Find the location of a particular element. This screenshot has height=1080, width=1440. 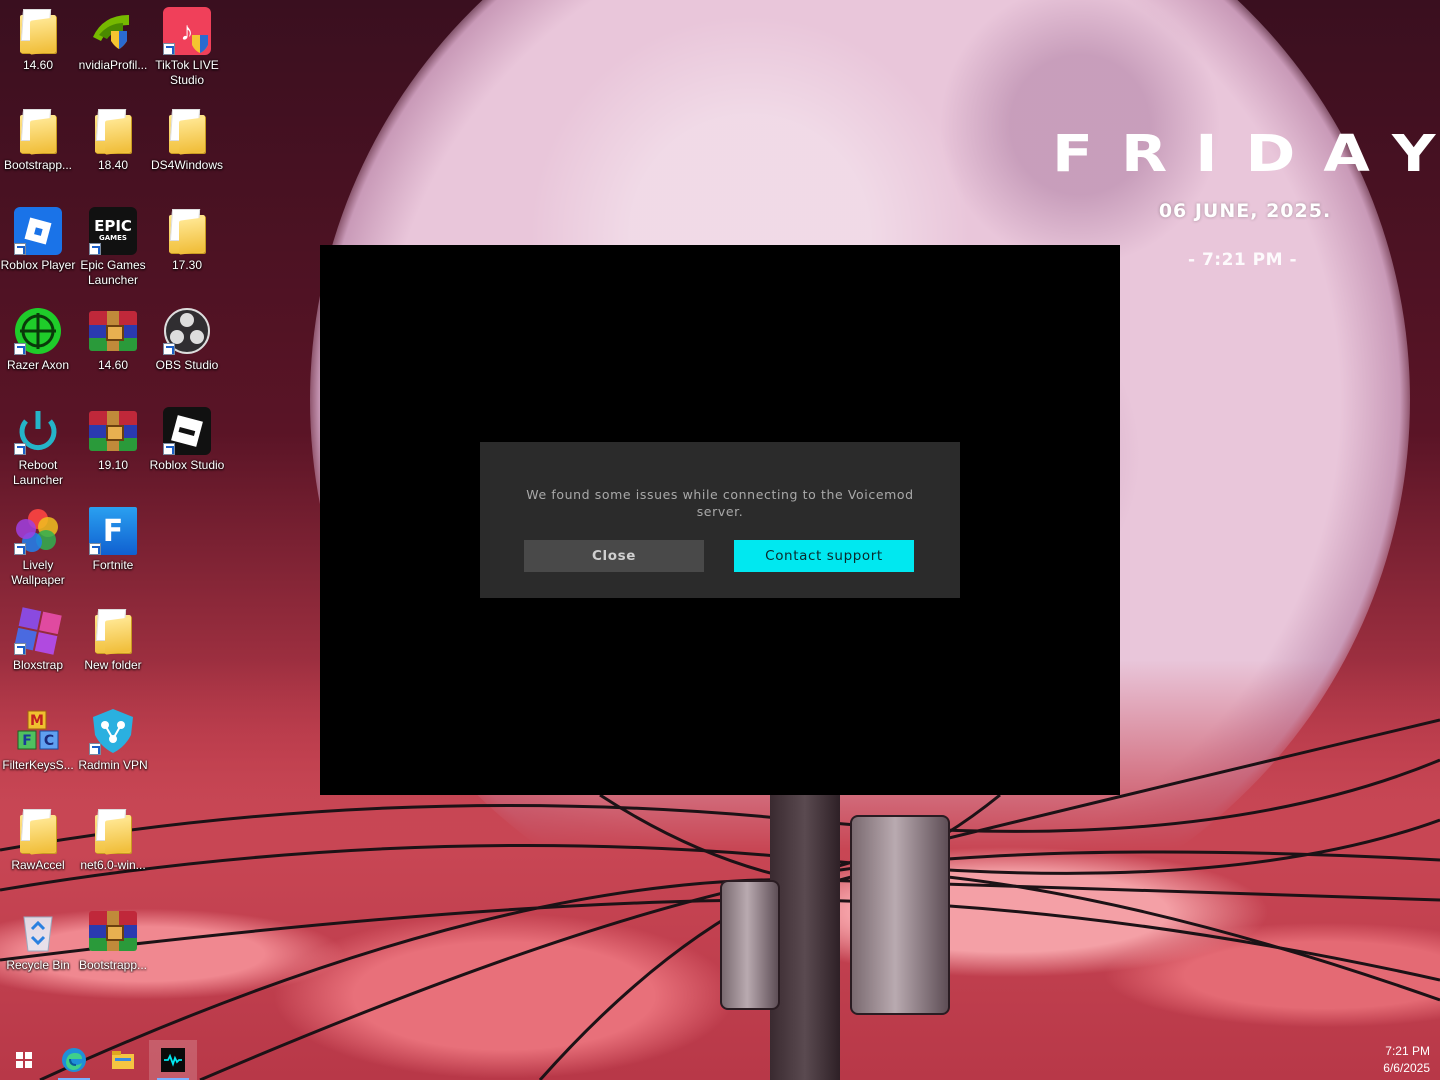

radmin-vpn-icon is located at coordinates (113, 731).